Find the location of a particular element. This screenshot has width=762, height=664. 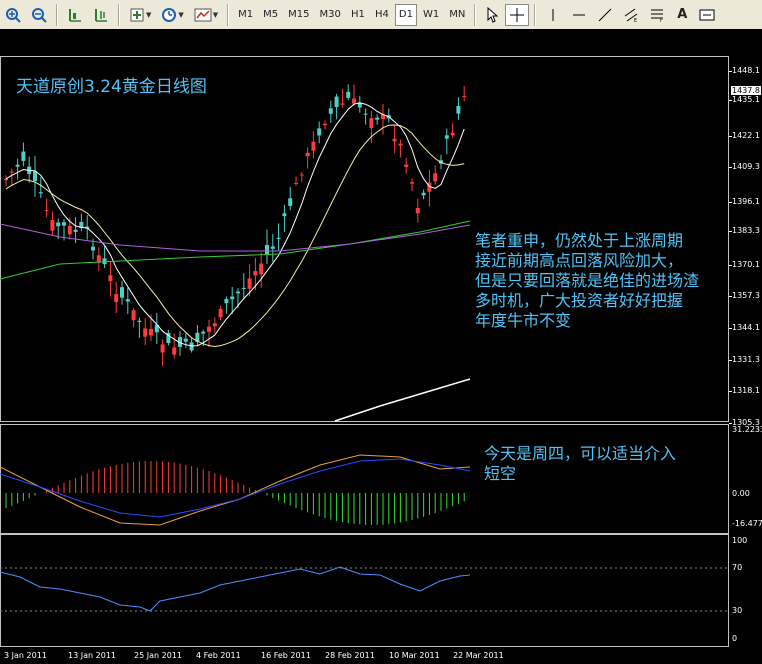

date-tick-label: 4 Feb 2011 is located at coordinates (218, 655).